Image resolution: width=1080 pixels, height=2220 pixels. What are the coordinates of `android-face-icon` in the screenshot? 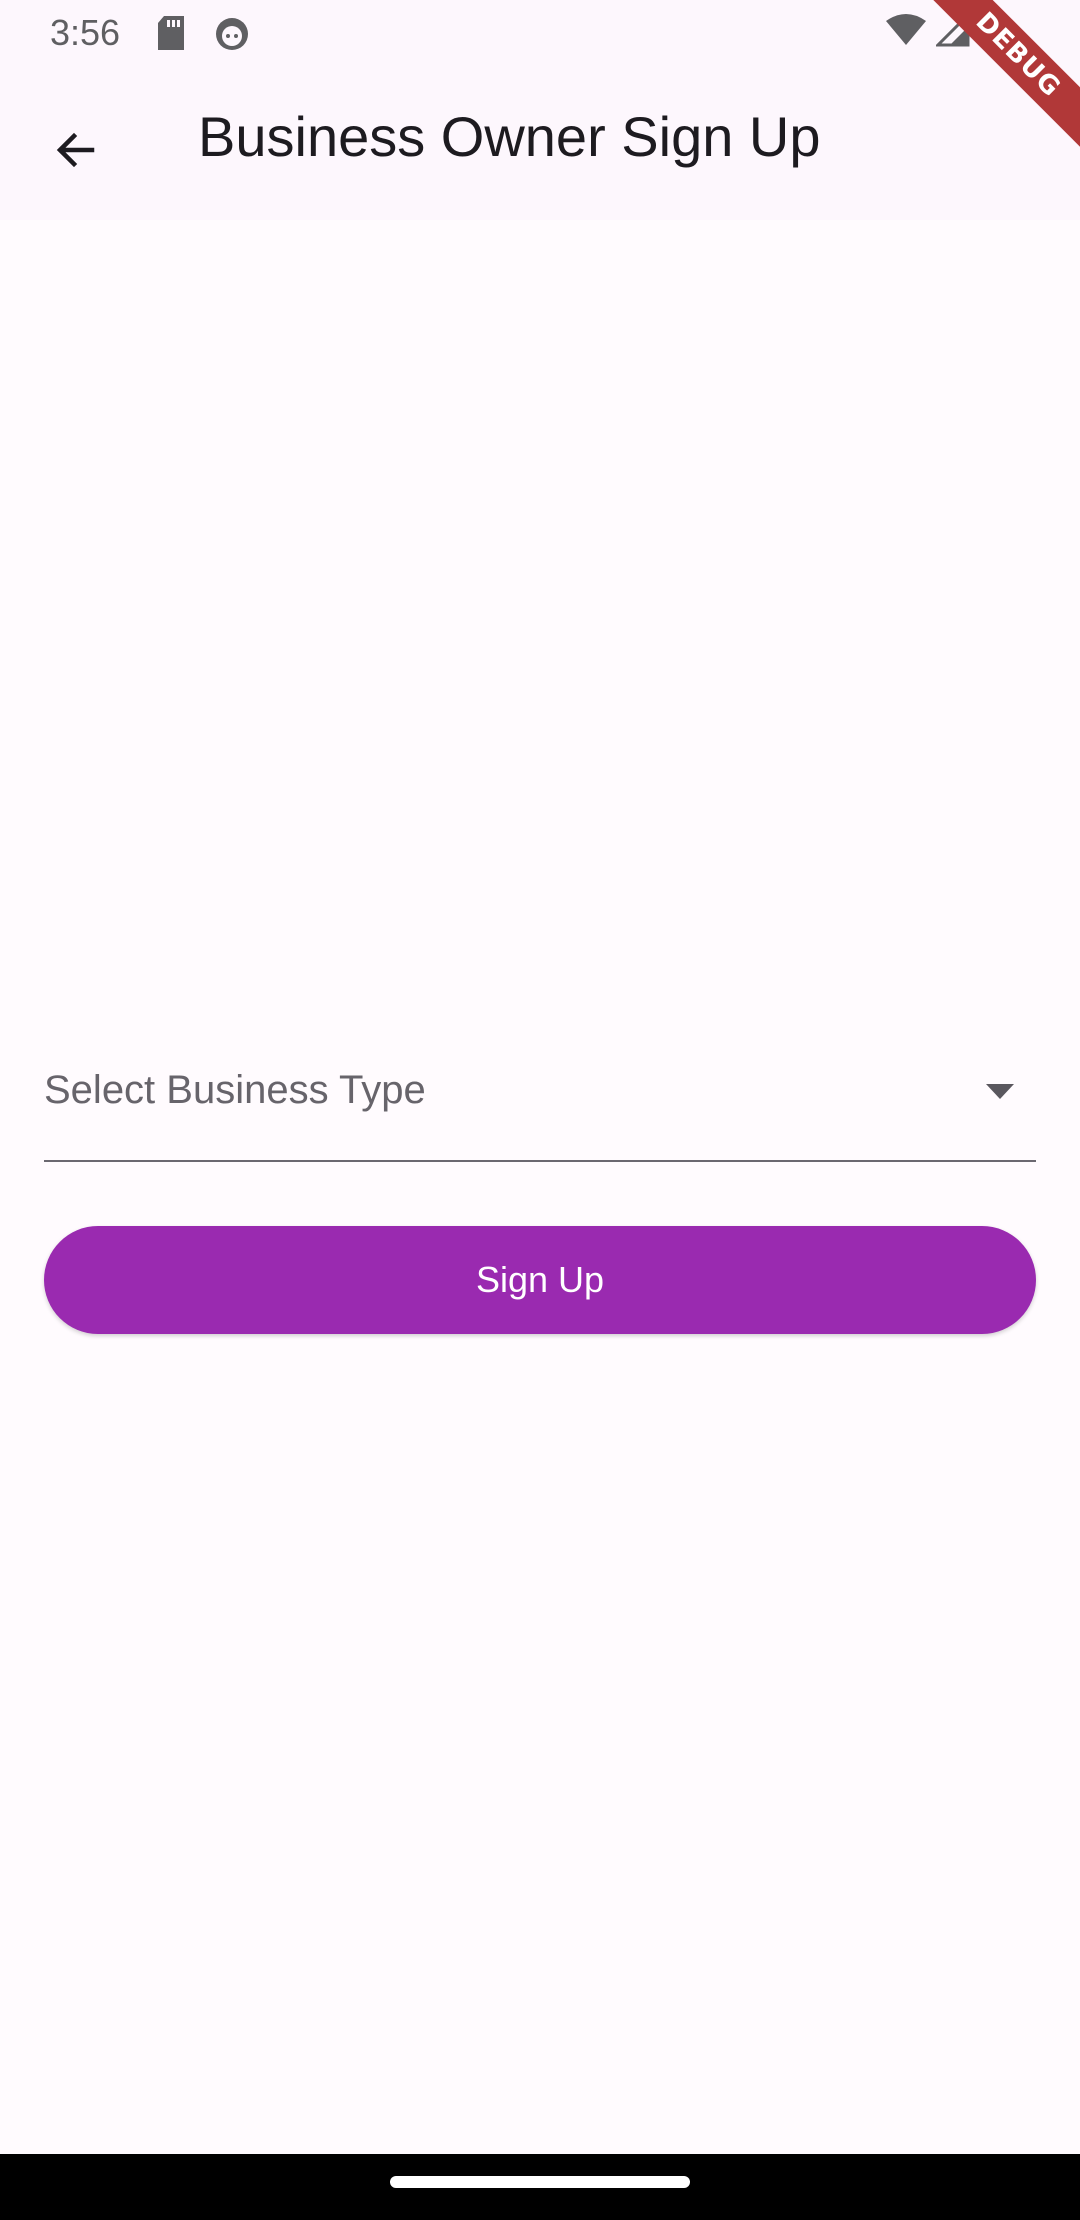 It's located at (232, 34).